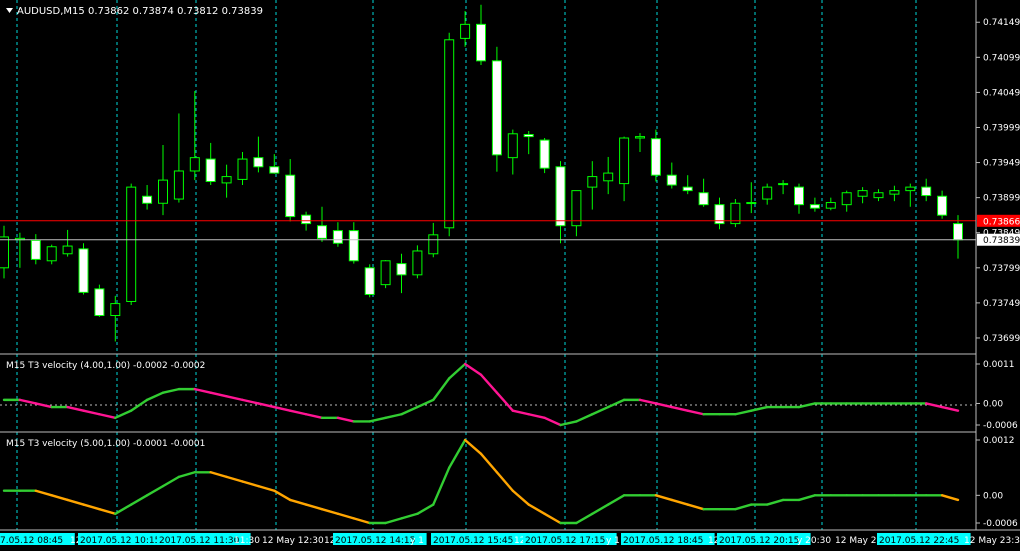  Describe the element at coordinates (759, 541) in the screenshot. I see `time-tick-label: 2017.05.12 20:15` at that location.